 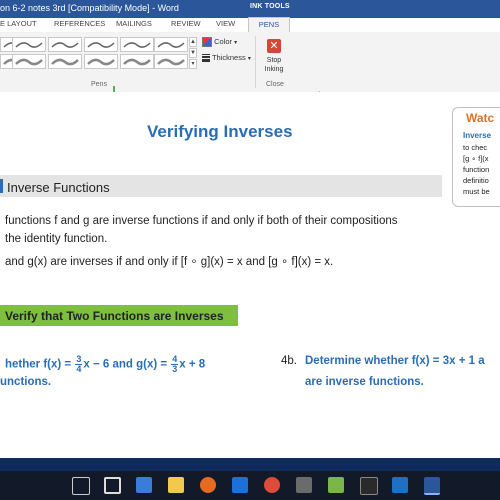 I want to click on example-4b-continuation: are inverse functions., so click(x=364, y=382).